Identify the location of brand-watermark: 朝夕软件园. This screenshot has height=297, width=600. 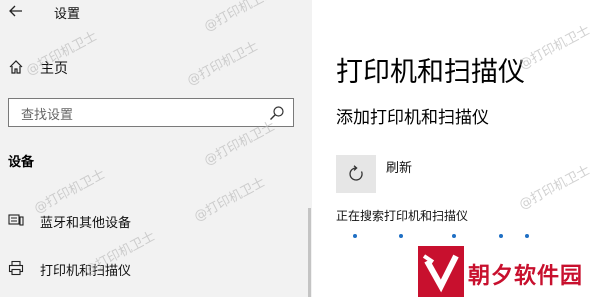
(509, 271).